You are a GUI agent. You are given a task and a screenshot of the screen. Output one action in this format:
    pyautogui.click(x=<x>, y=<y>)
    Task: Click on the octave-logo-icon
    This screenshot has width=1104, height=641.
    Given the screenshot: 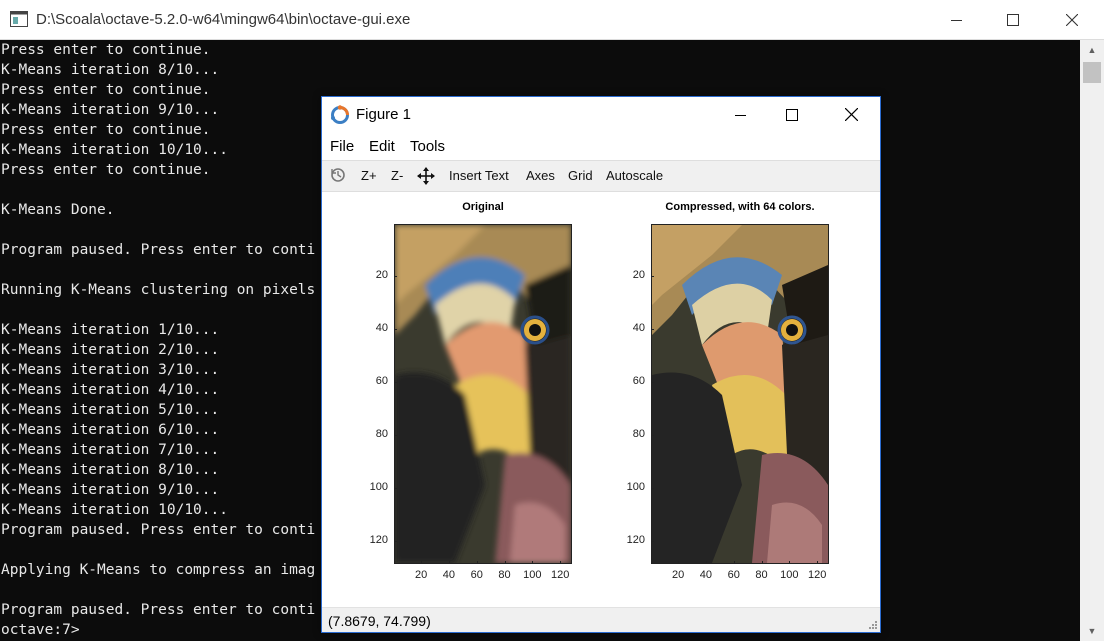 What is the action you would take?
    pyautogui.click(x=340, y=114)
    